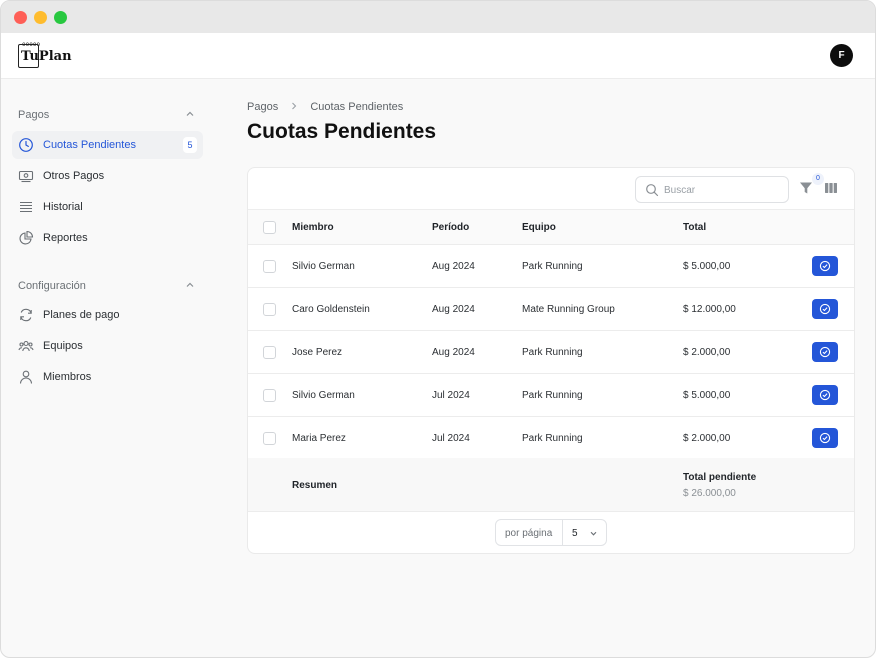 The image size is (876, 658). Describe the element at coordinates (20, 17) in the screenshot. I see `window-close-button` at that location.